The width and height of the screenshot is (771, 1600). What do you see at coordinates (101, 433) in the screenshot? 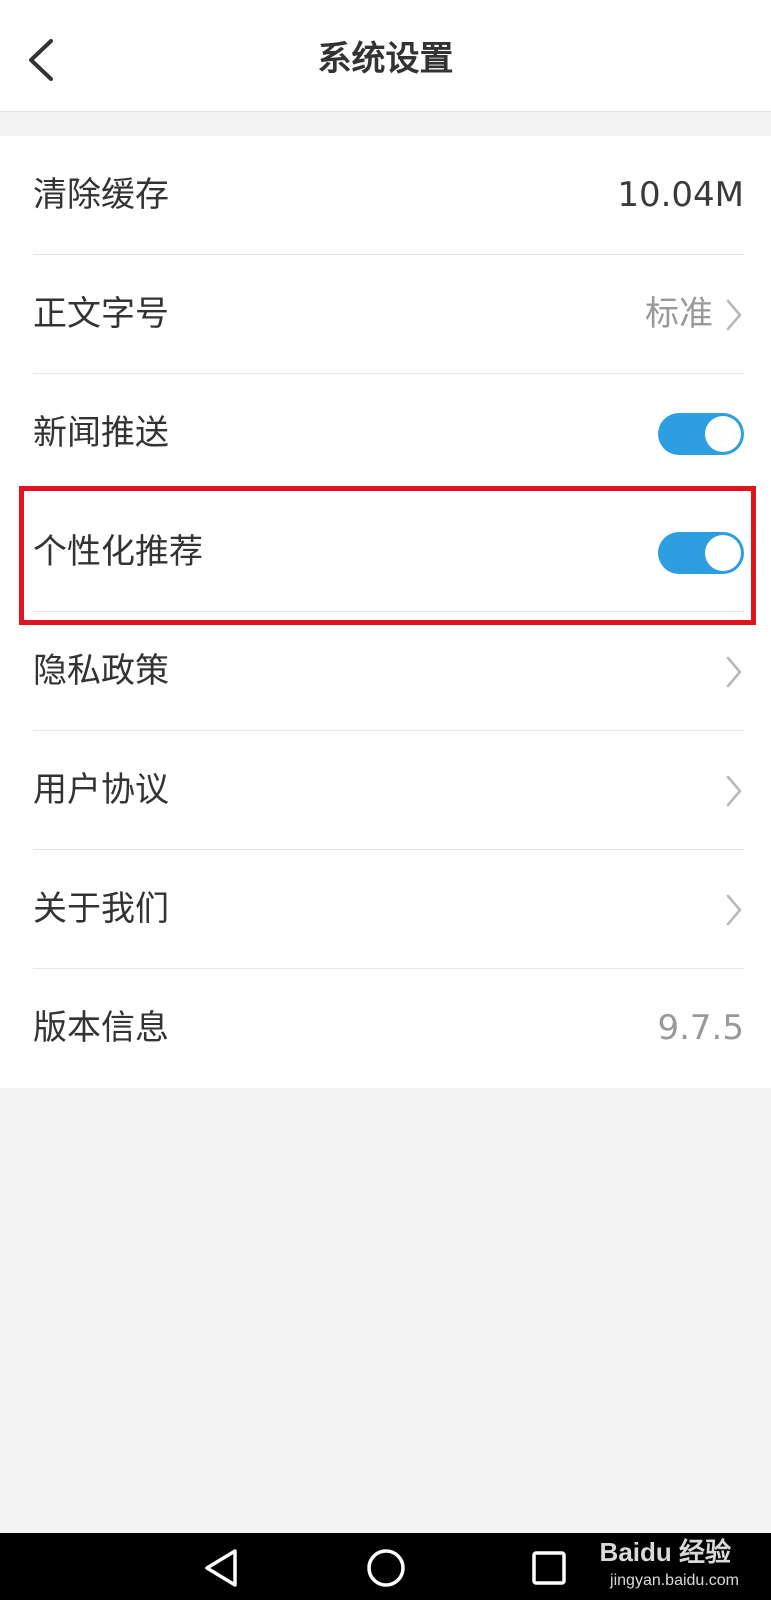
I see `news-push-label: 新闻推送` at bounding box center [101, 433].